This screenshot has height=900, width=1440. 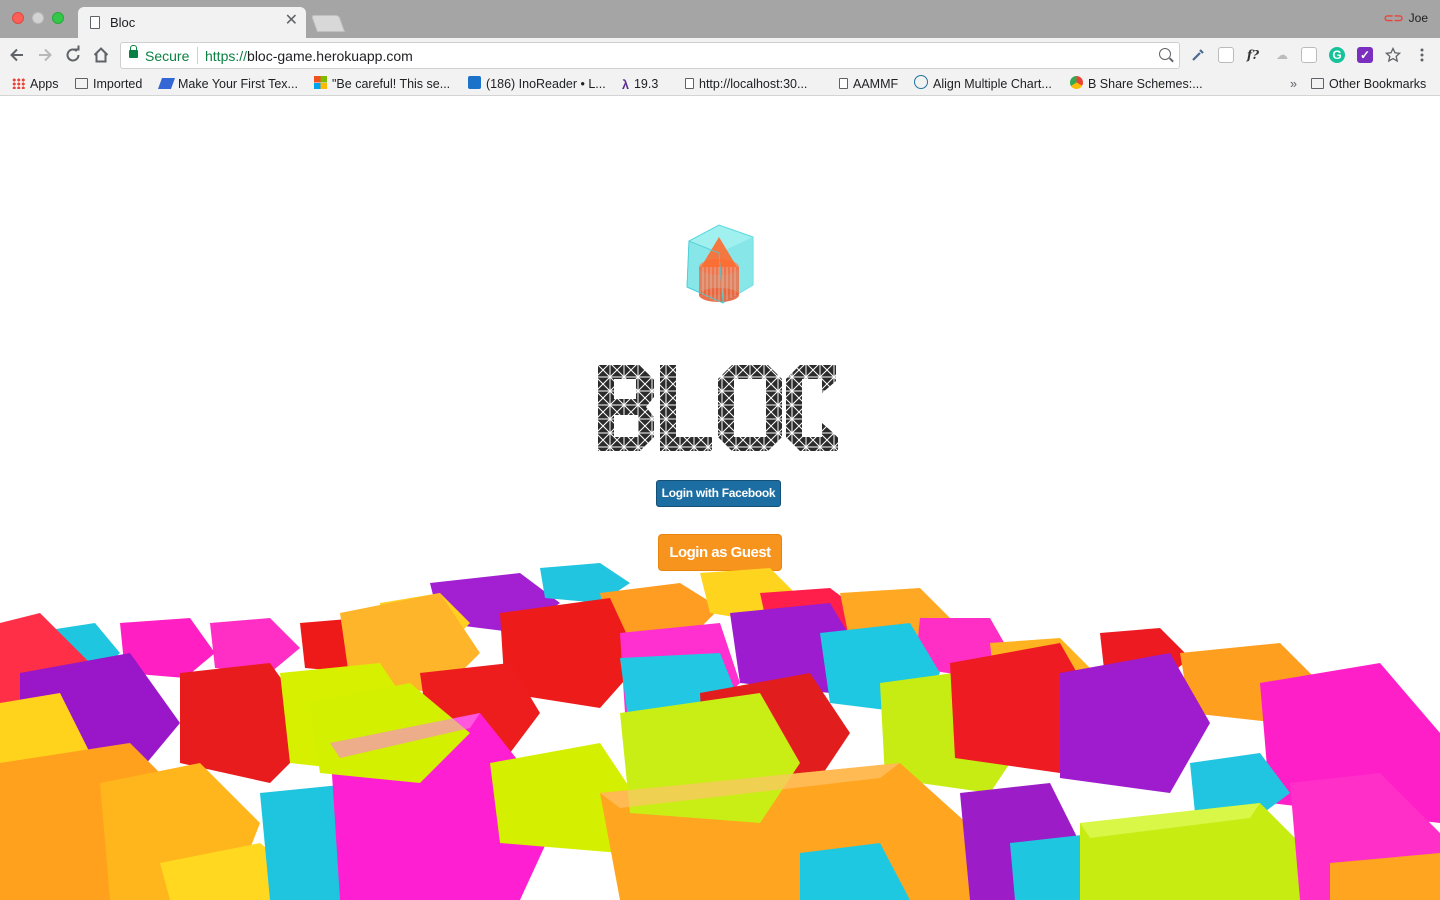 I want to click on bookmark-imported: Imported, so click(x=108, y=84).